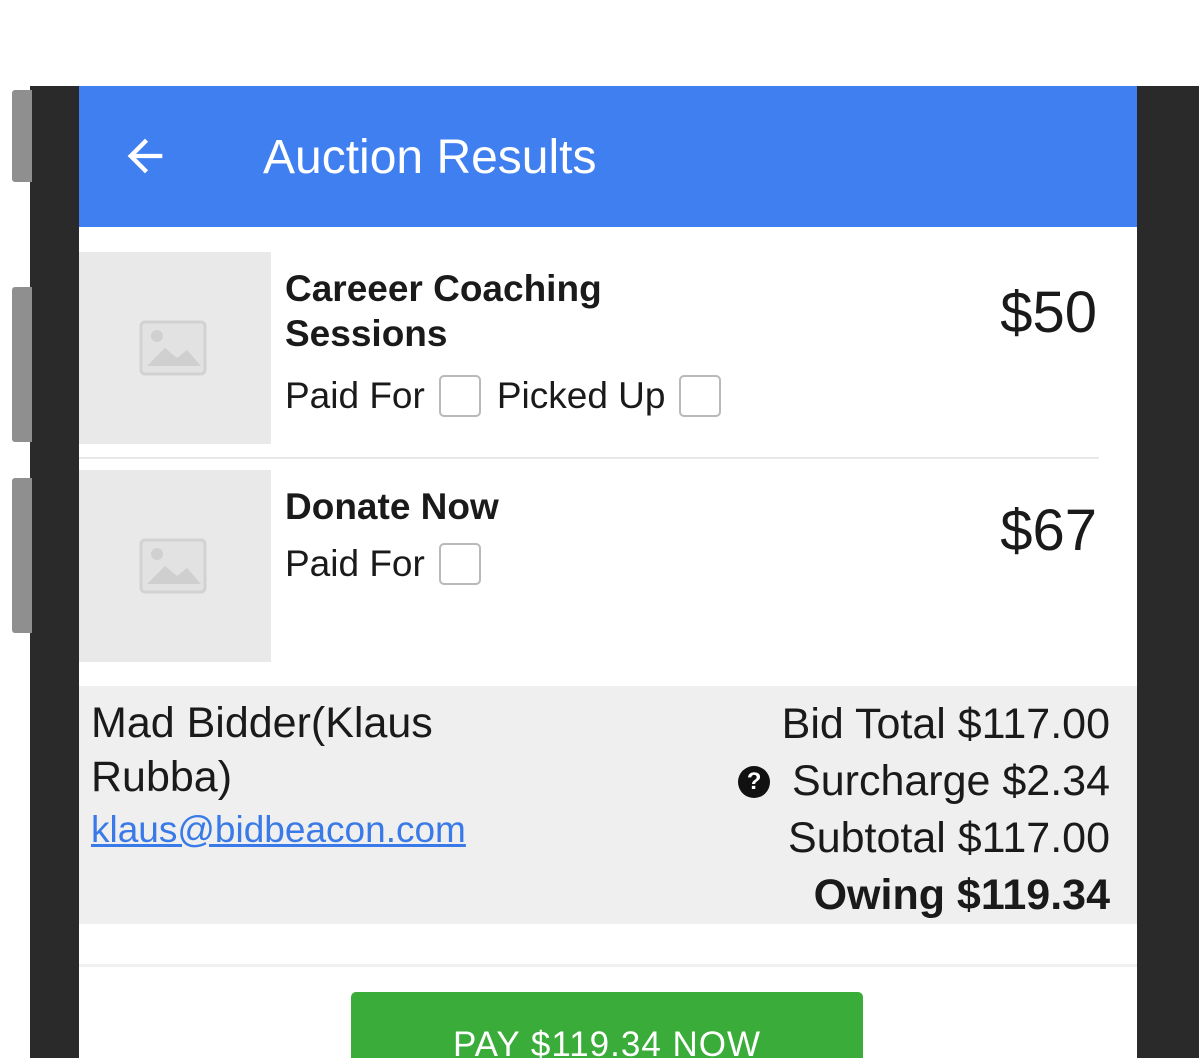 The image size is (1199, 1058). Describe the element at coordinates (700, 396) in the screenshot. I see `picked-up-checkbox` at that location.